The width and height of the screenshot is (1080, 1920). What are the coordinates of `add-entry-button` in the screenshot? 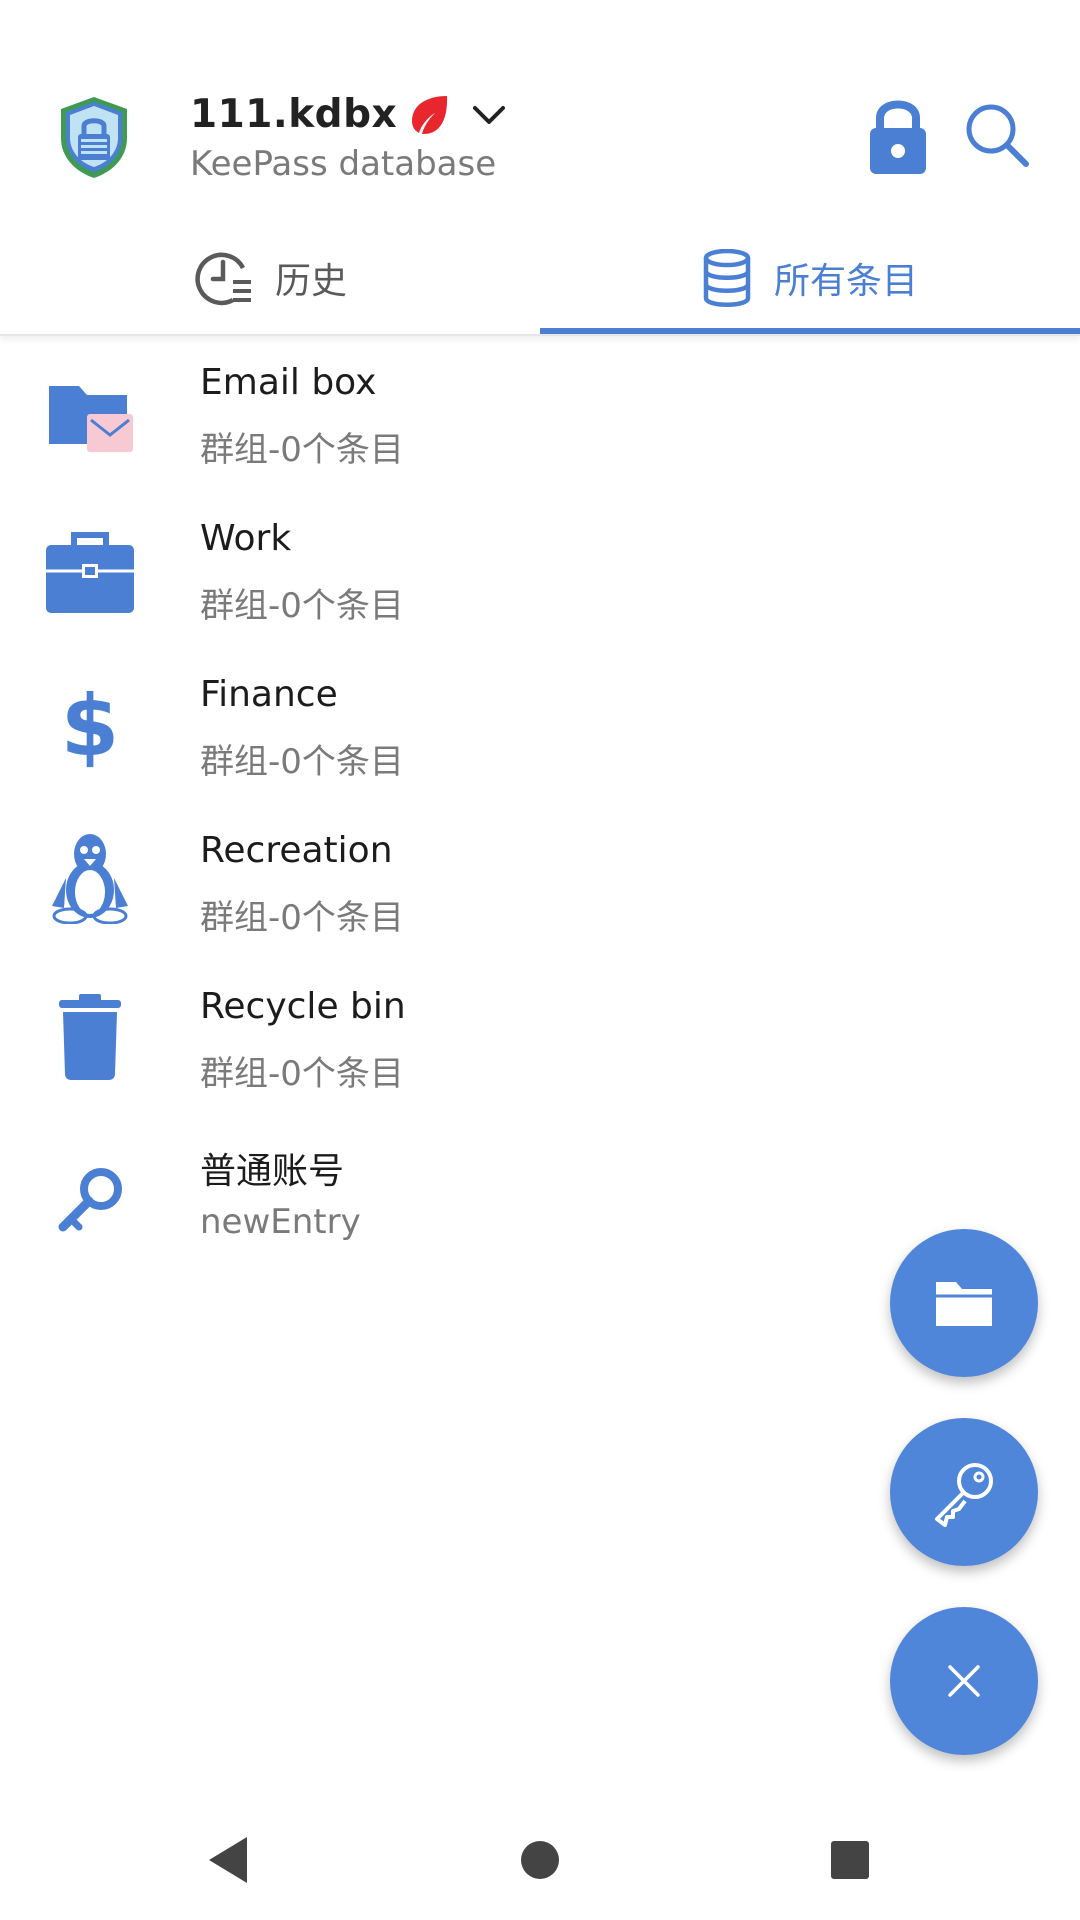 It's located at (964, 1492).